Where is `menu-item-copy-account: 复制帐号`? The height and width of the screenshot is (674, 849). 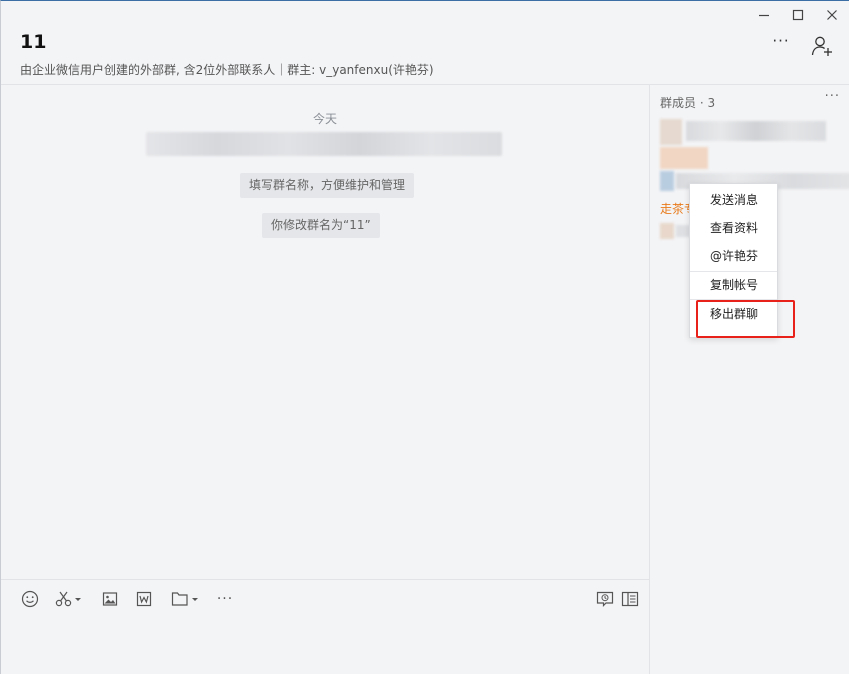
menu-item-copy-account: 复制帐号 is located at coordinates (733, 285).